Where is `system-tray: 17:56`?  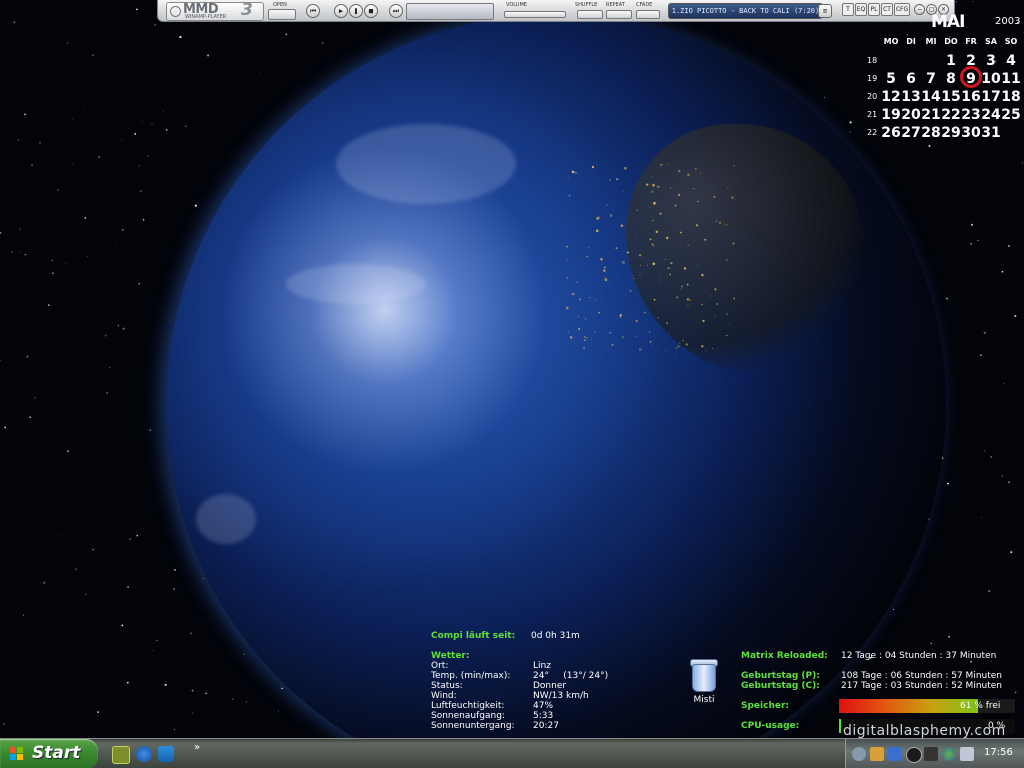
system-tray: 17:56 is located at coordinates (934, 753).